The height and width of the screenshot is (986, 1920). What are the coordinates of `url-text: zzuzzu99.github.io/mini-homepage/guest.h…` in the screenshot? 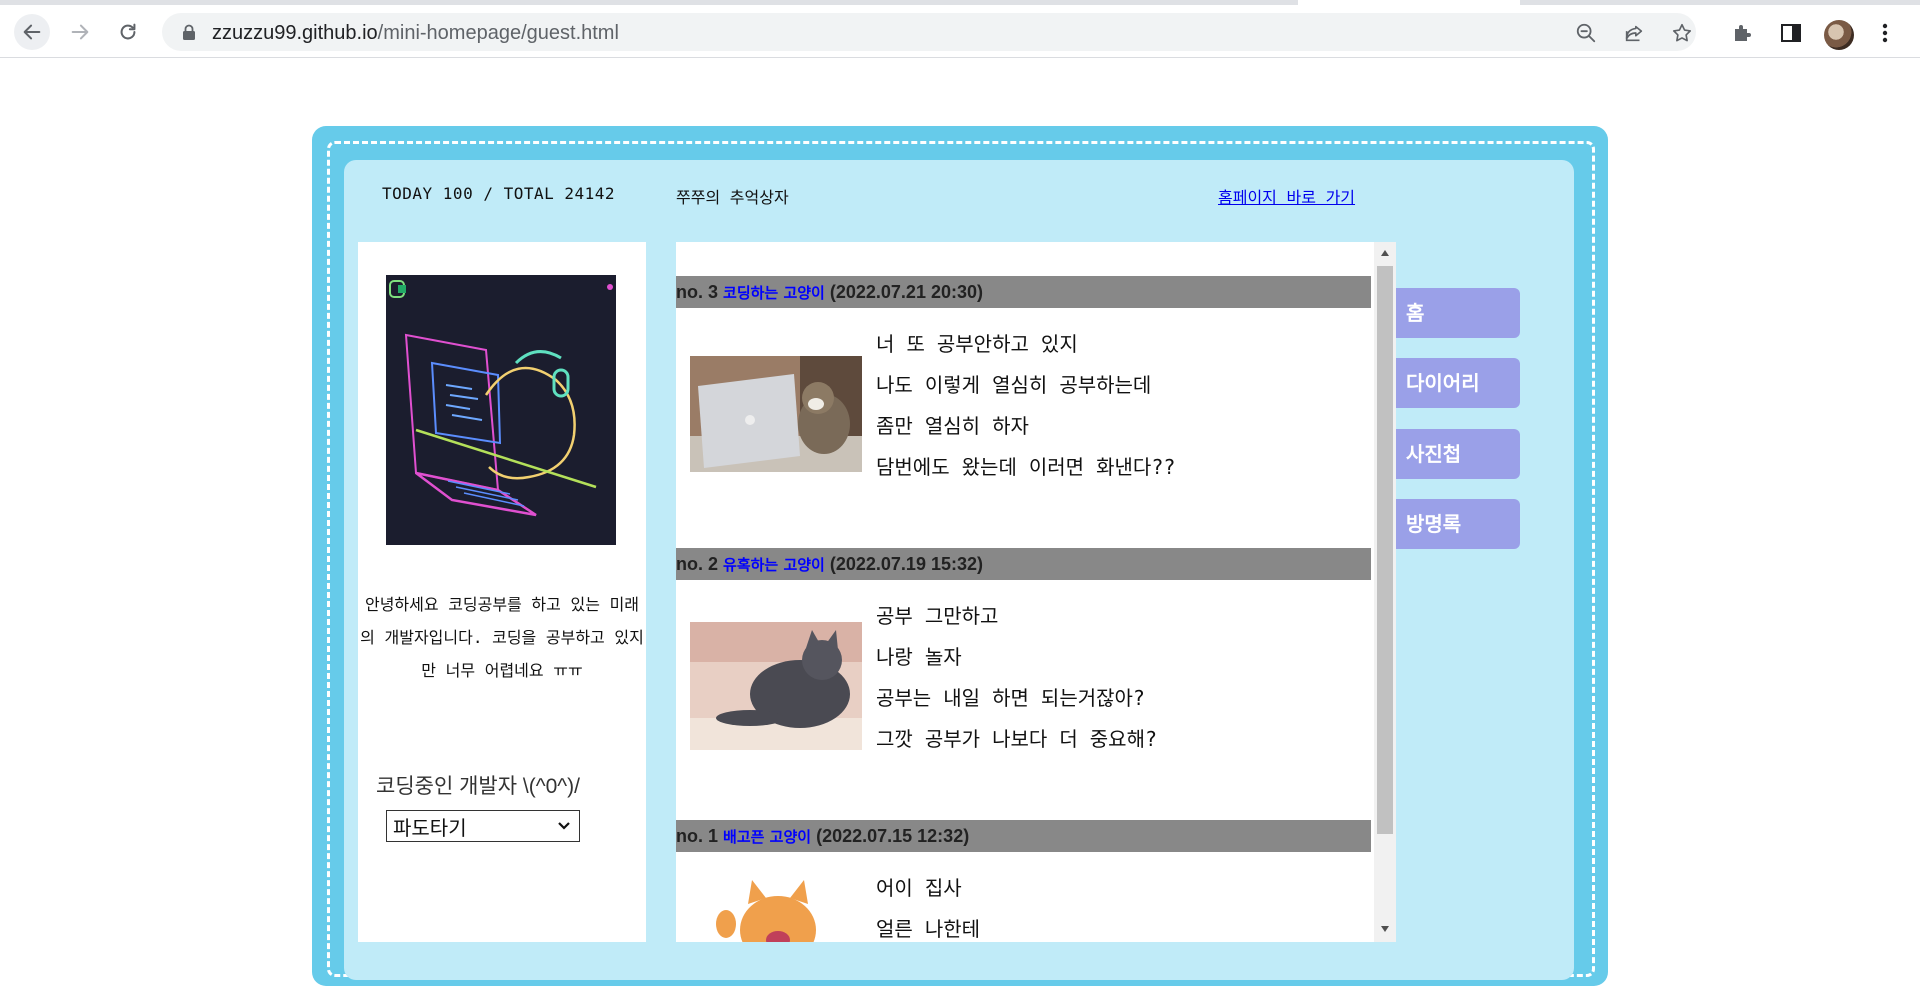 It's located at (415, 33).